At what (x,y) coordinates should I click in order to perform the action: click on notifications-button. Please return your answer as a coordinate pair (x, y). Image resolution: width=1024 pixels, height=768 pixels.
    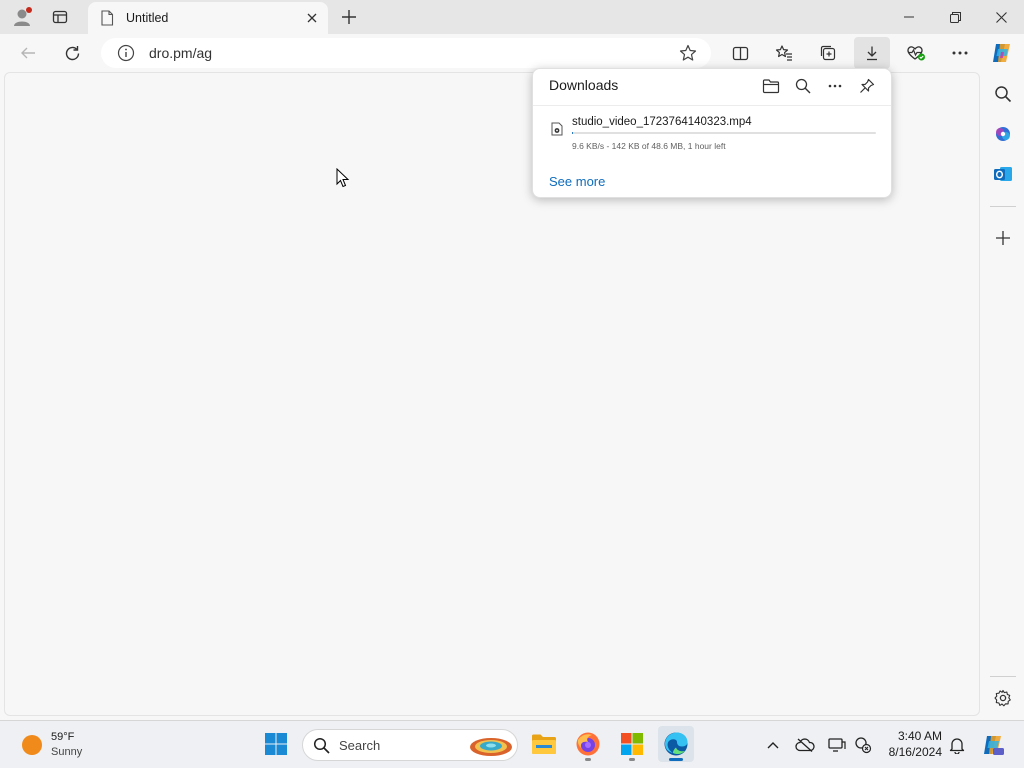
    Looking at the image, I should click on (957, 745).